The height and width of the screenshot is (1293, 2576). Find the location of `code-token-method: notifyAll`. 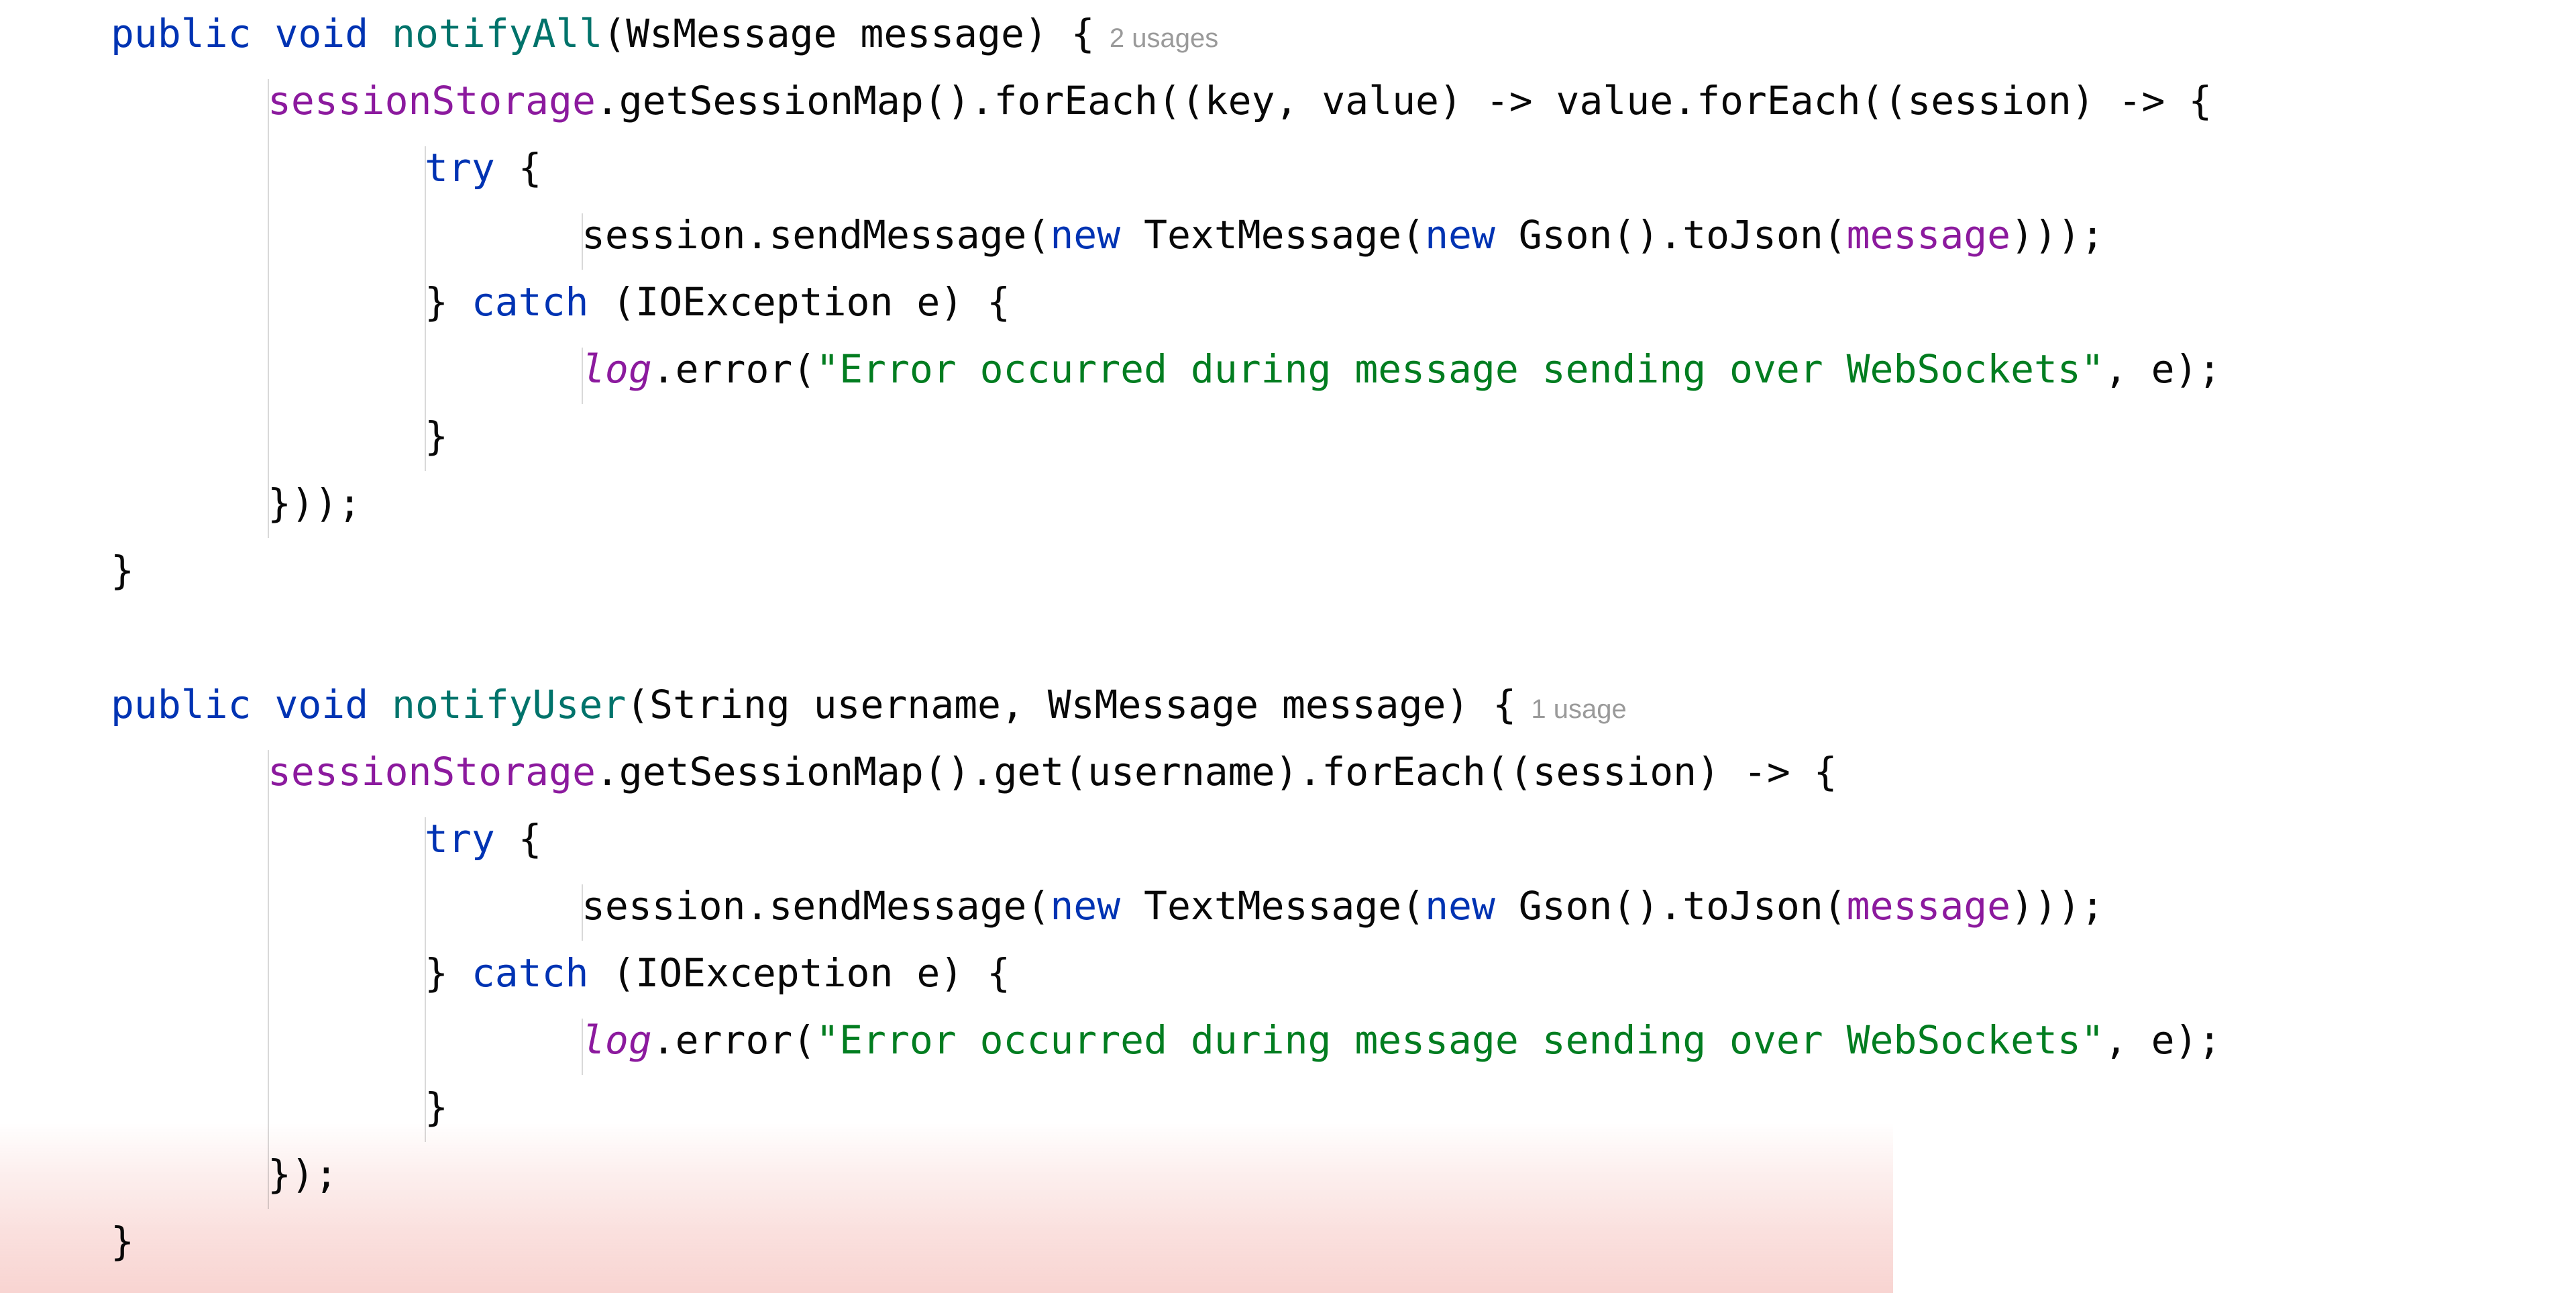

code-token-method: notifyAll is located at coordinates (497, 33).